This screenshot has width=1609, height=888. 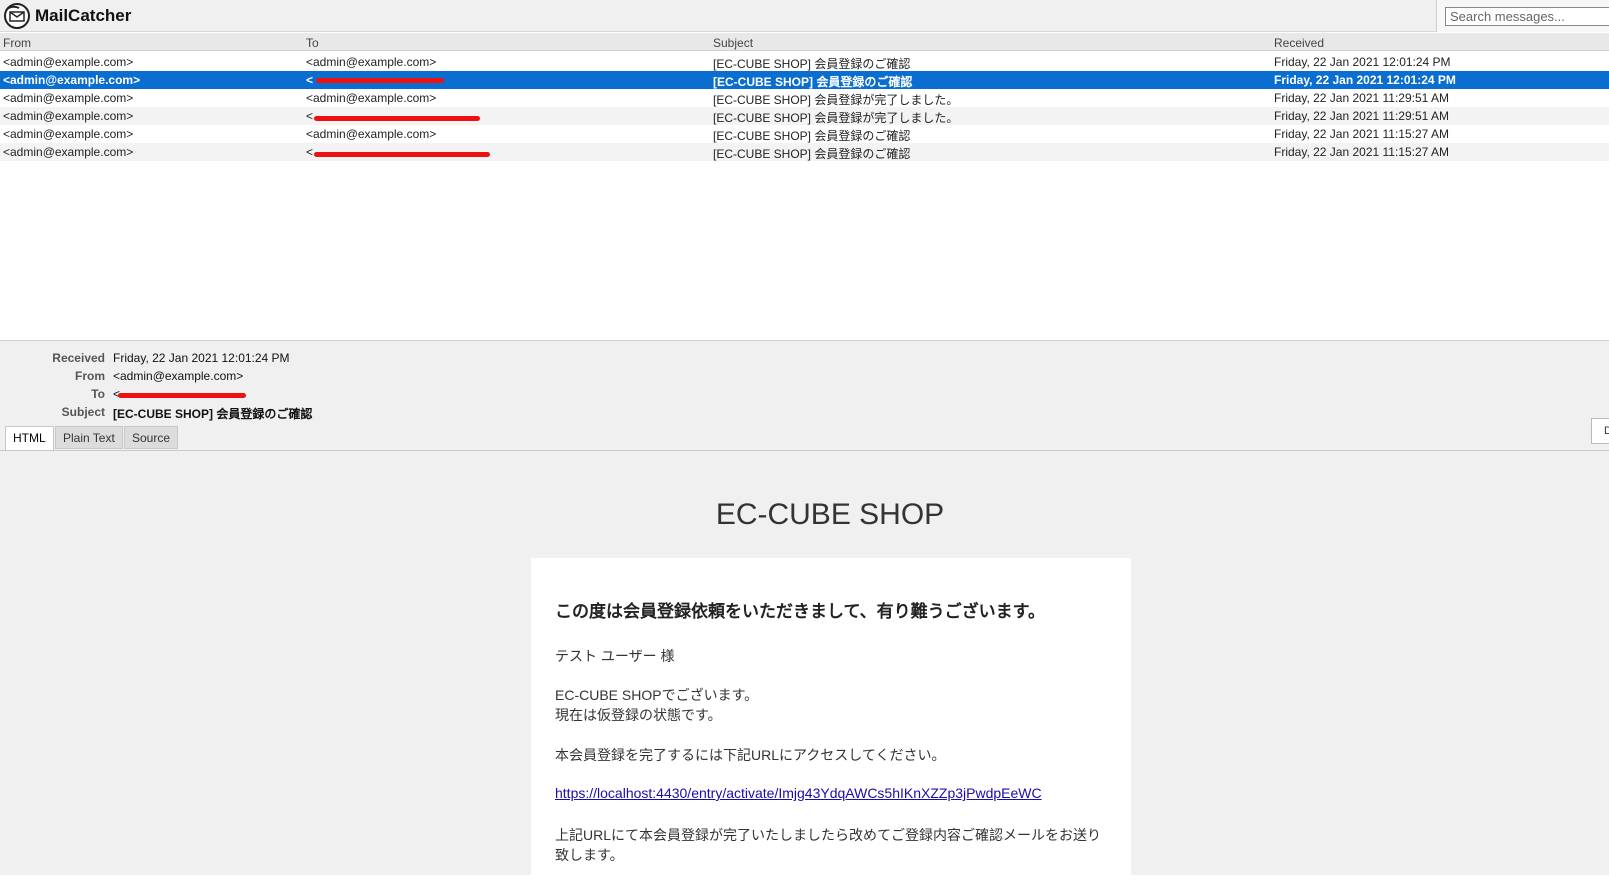 What do you see at coordinates (800, 611) in the screenshot?
I see `email-headline: この度は会員登録依頼をいただきまして、有り難うございます。` at bounding box center [800, 611].